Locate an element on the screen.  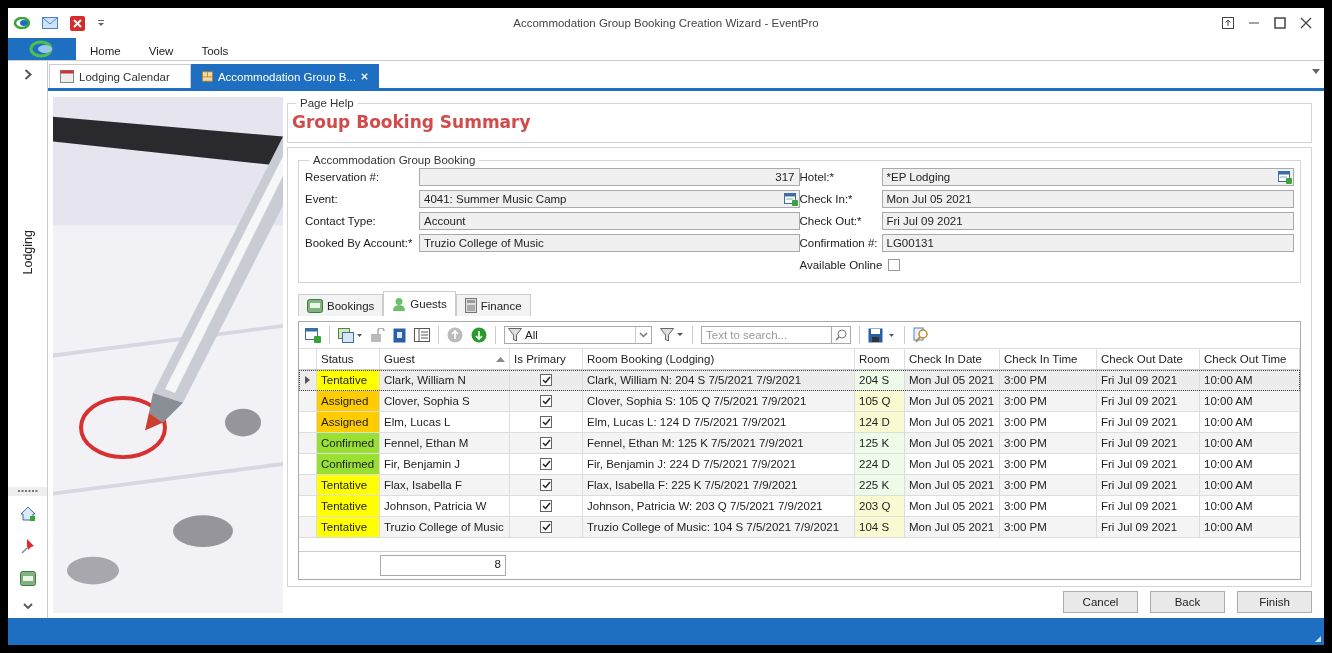
wizard-button: Finish is located at coordinates (1274, 602).